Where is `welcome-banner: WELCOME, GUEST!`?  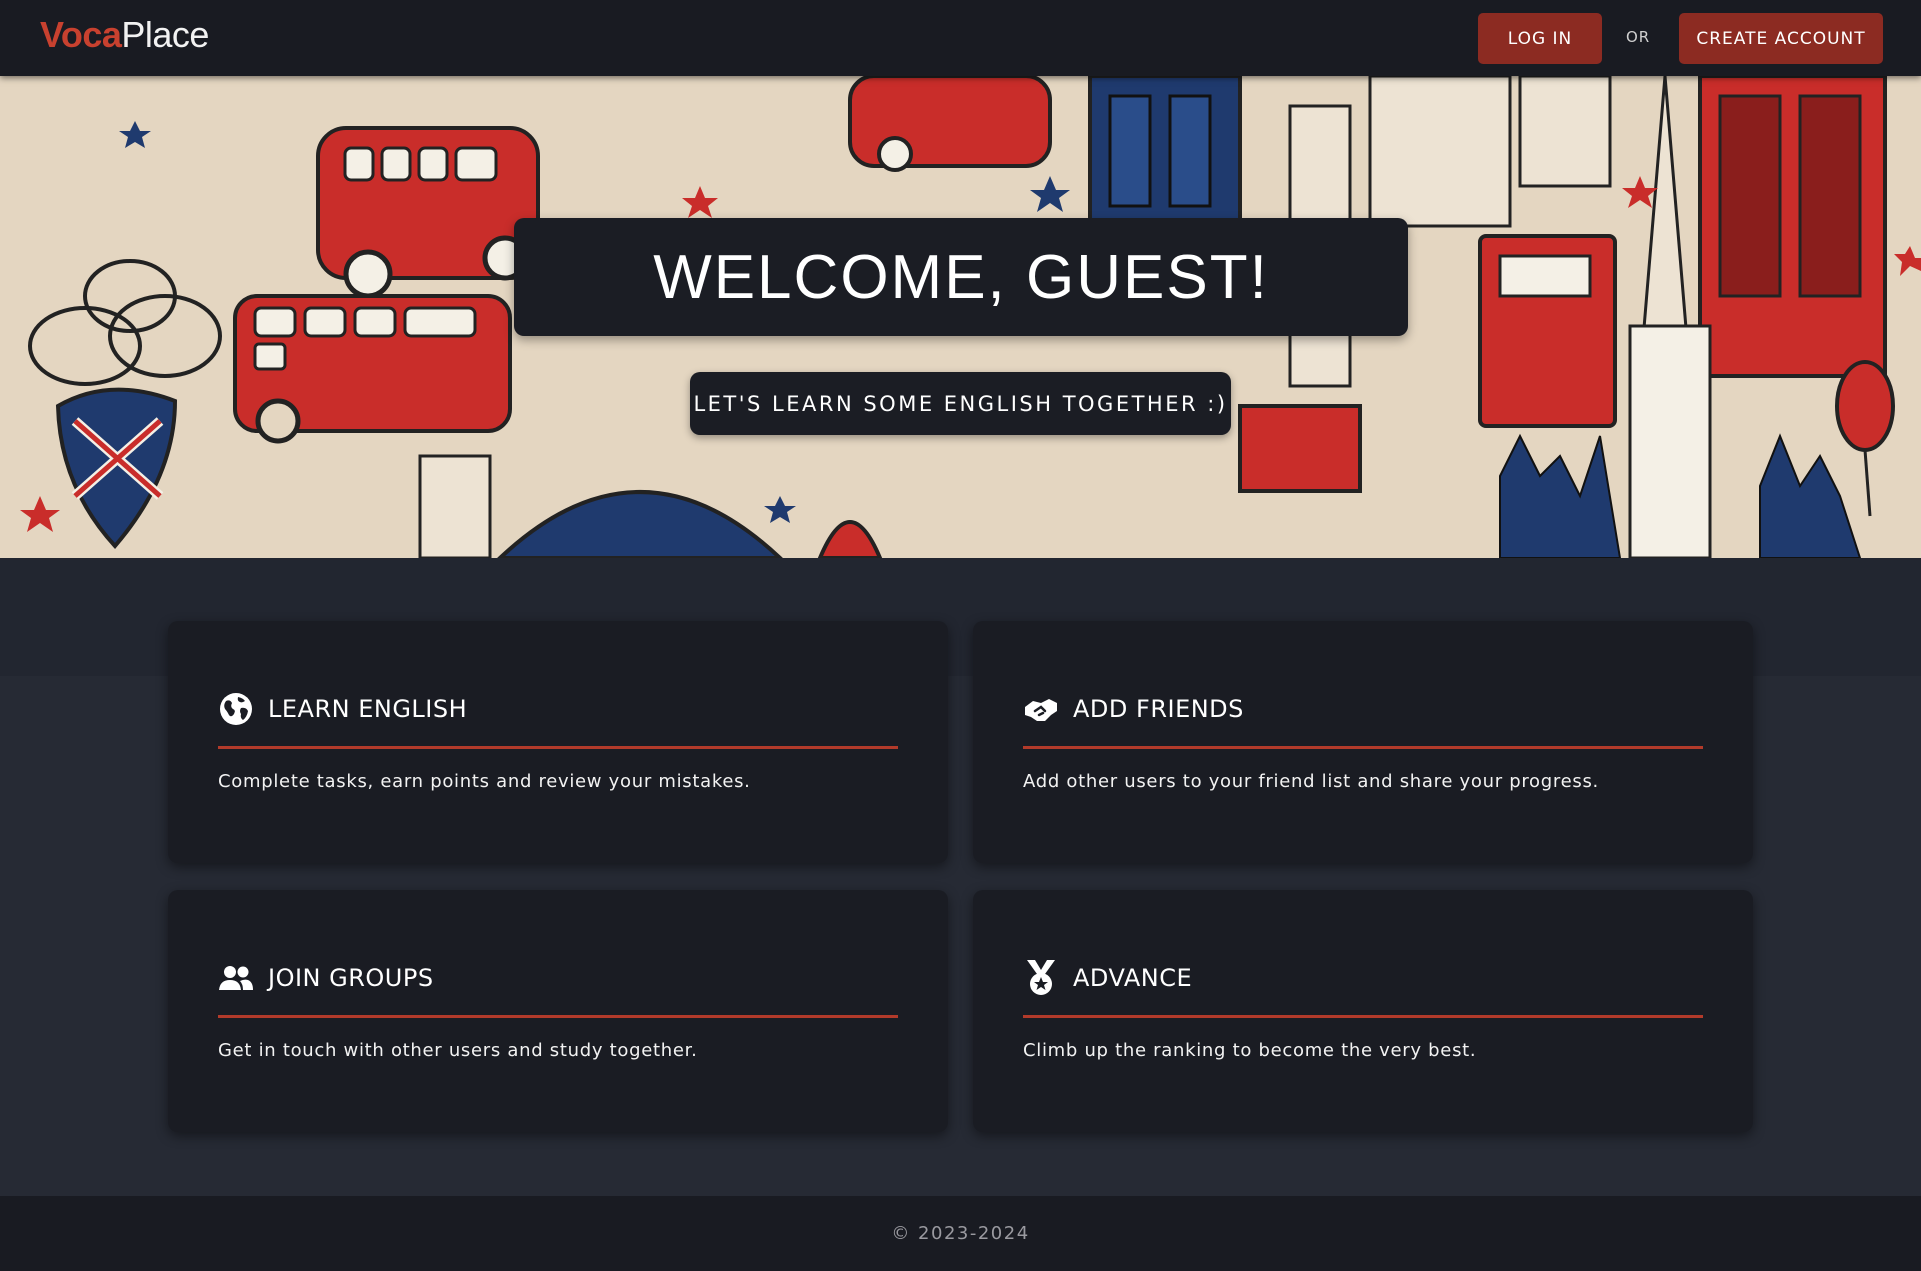
welcome-banner: WELCOME, GUEST! is located at coordinates (961, 277).